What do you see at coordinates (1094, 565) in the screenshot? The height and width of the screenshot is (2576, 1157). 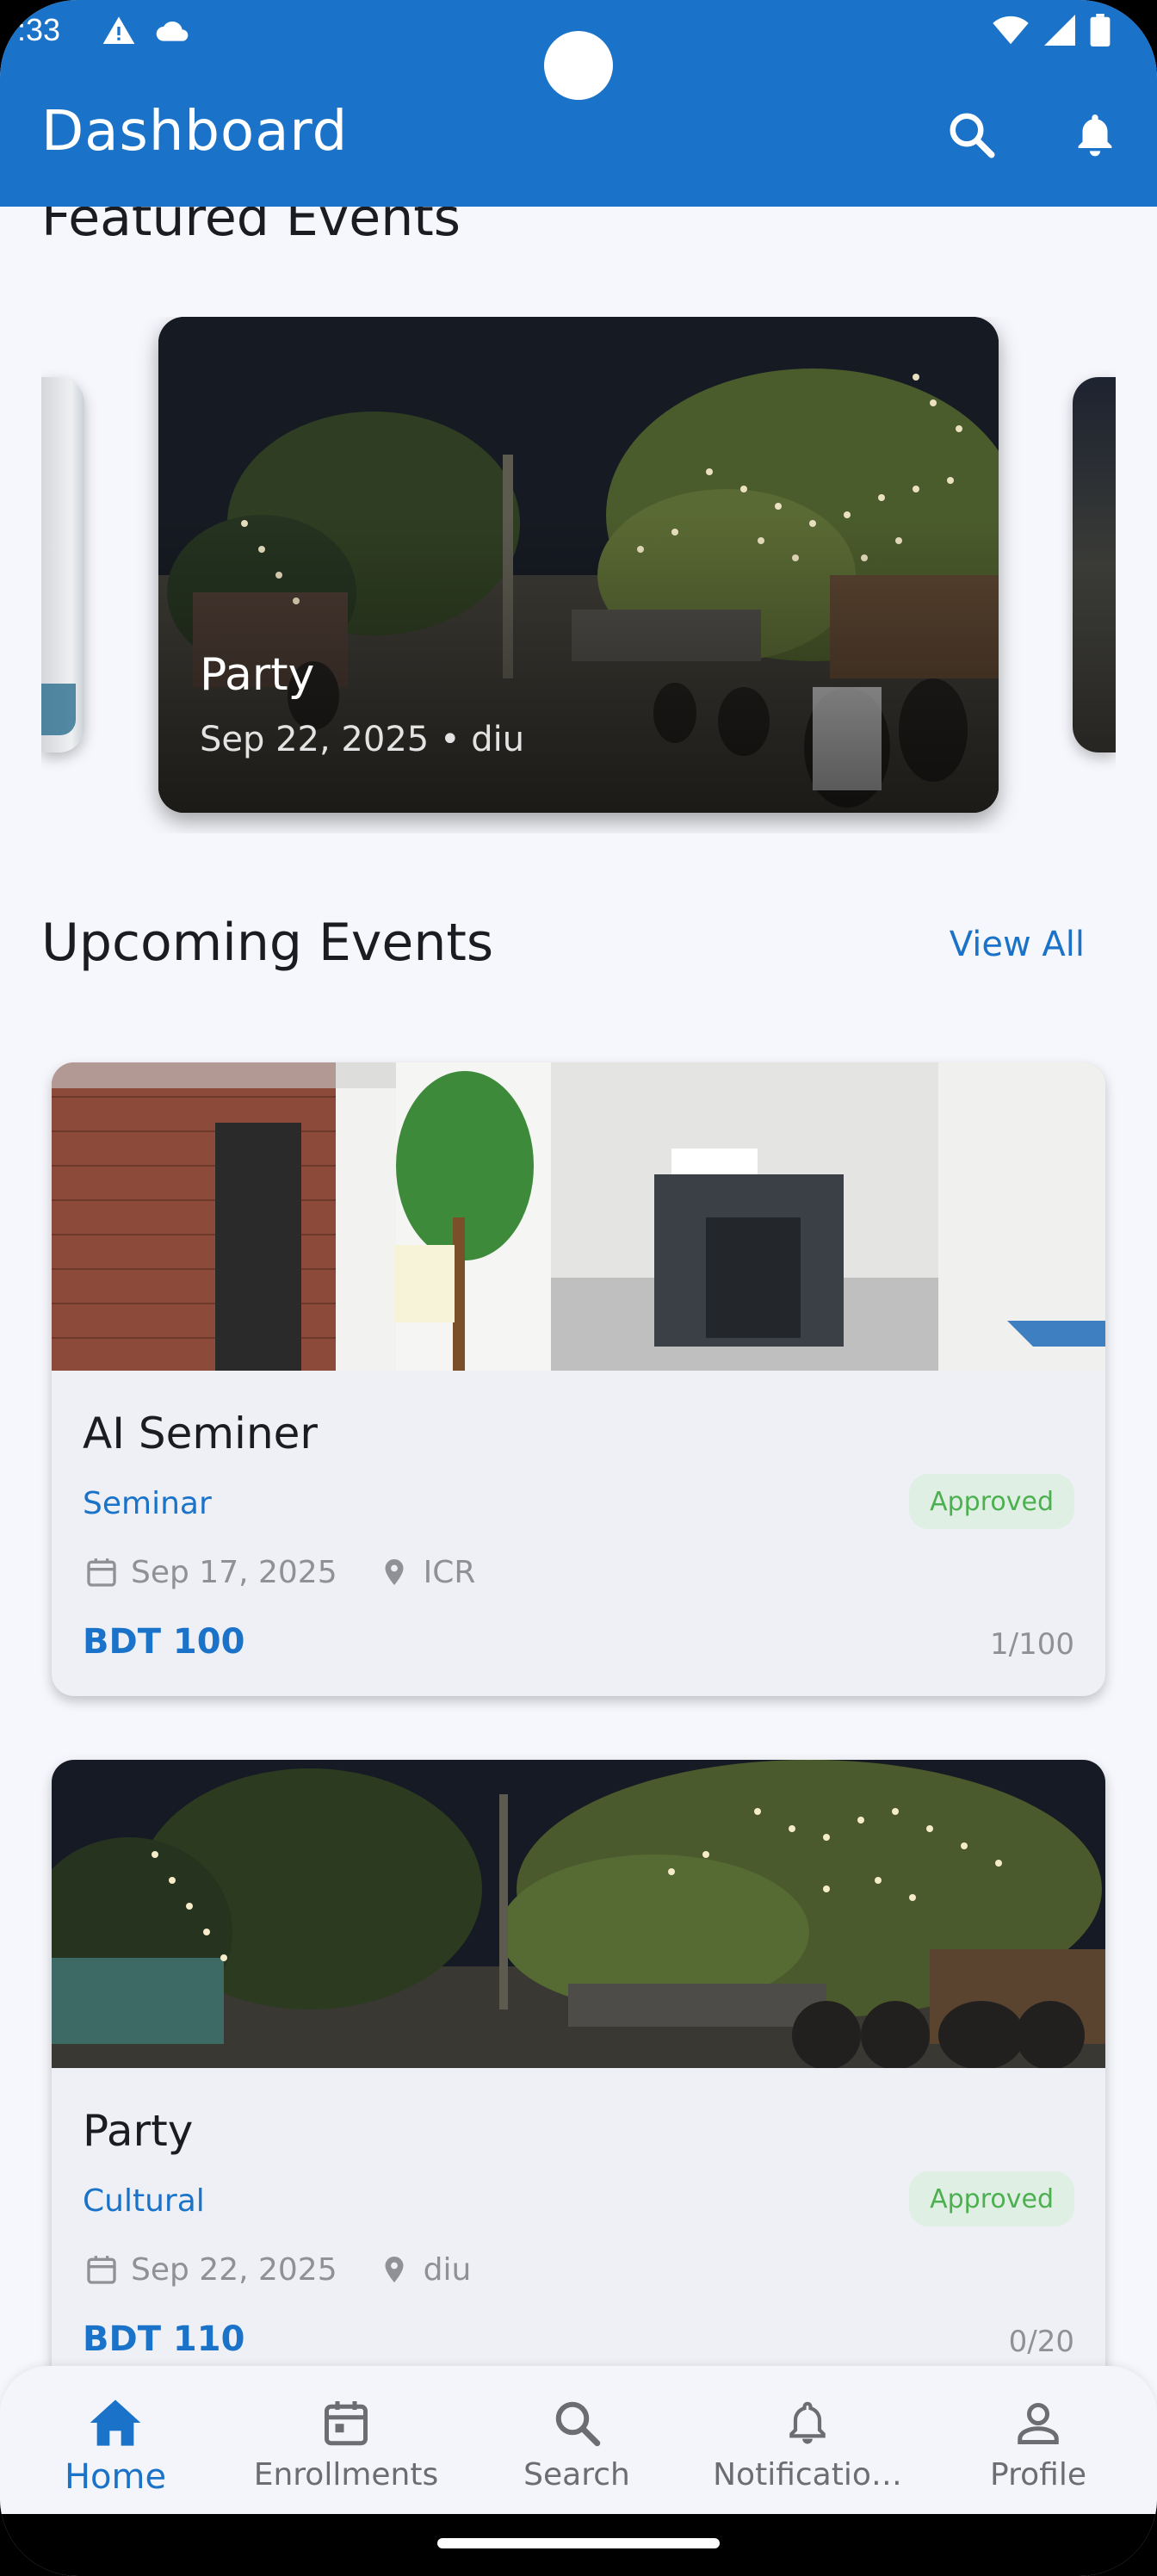 I see `featured-card-next` at bounding box center [1094, 565].